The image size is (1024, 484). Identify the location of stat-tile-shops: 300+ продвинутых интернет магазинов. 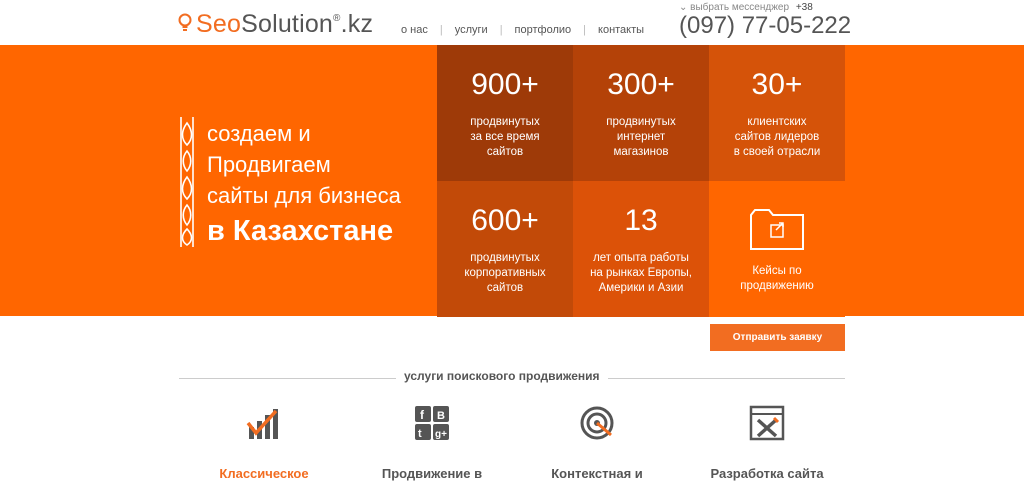
(641, 113).